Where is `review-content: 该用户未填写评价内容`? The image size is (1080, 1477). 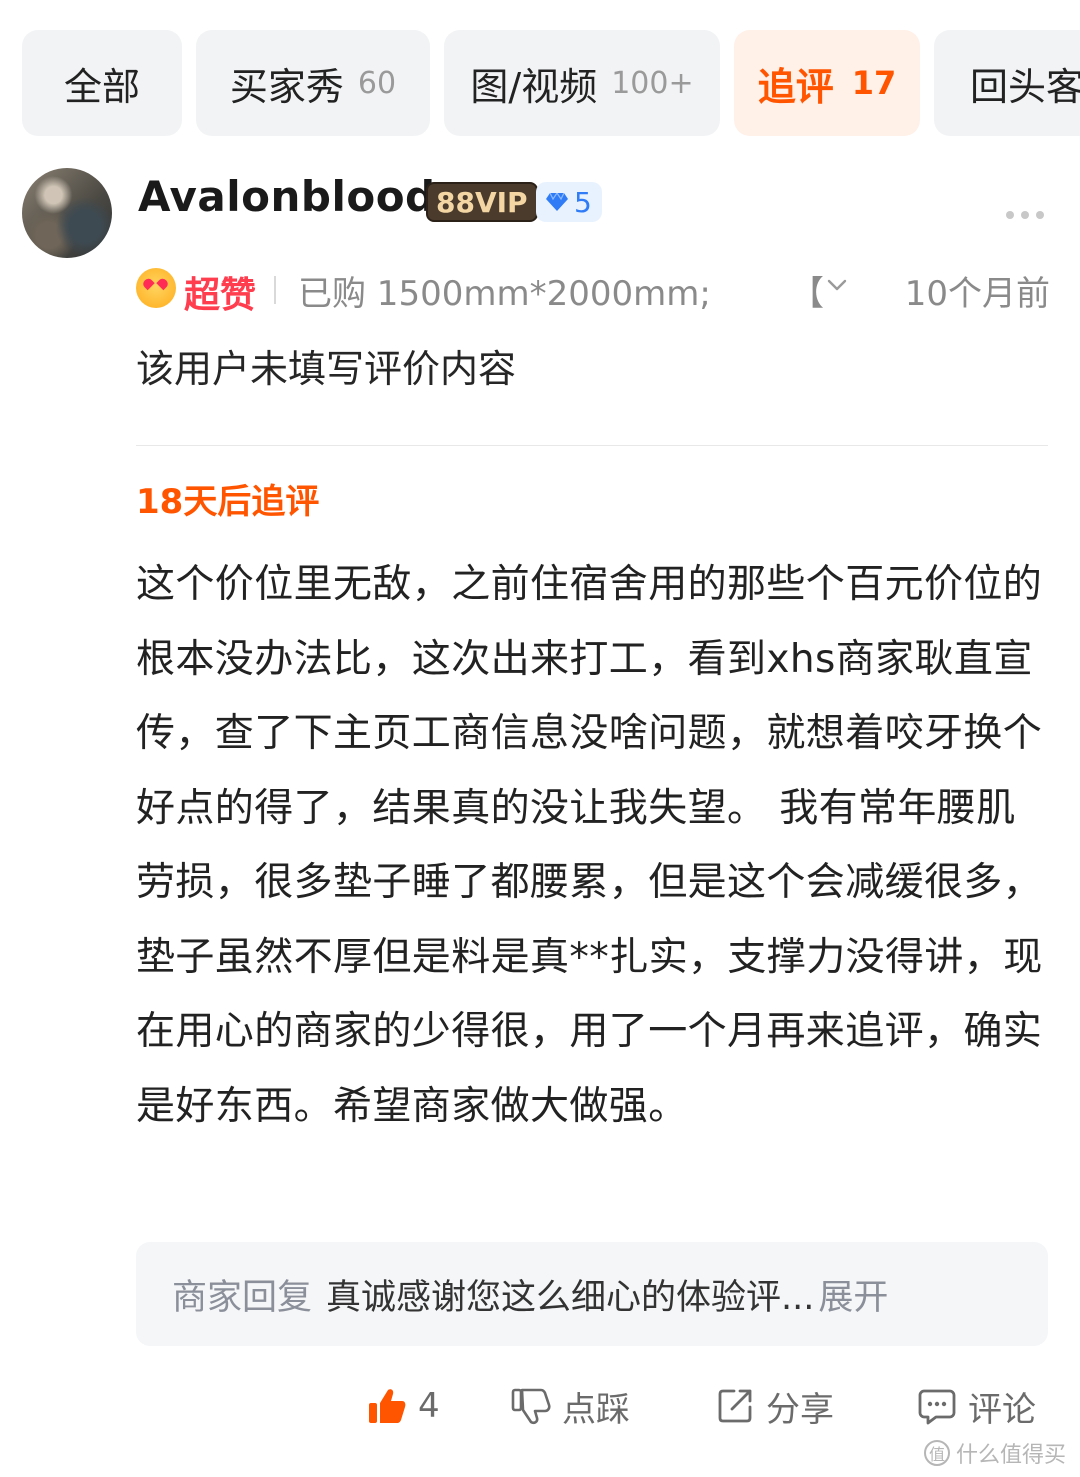
review-content: 该用户未填写评价内容 is located at coordinates (326, 369).